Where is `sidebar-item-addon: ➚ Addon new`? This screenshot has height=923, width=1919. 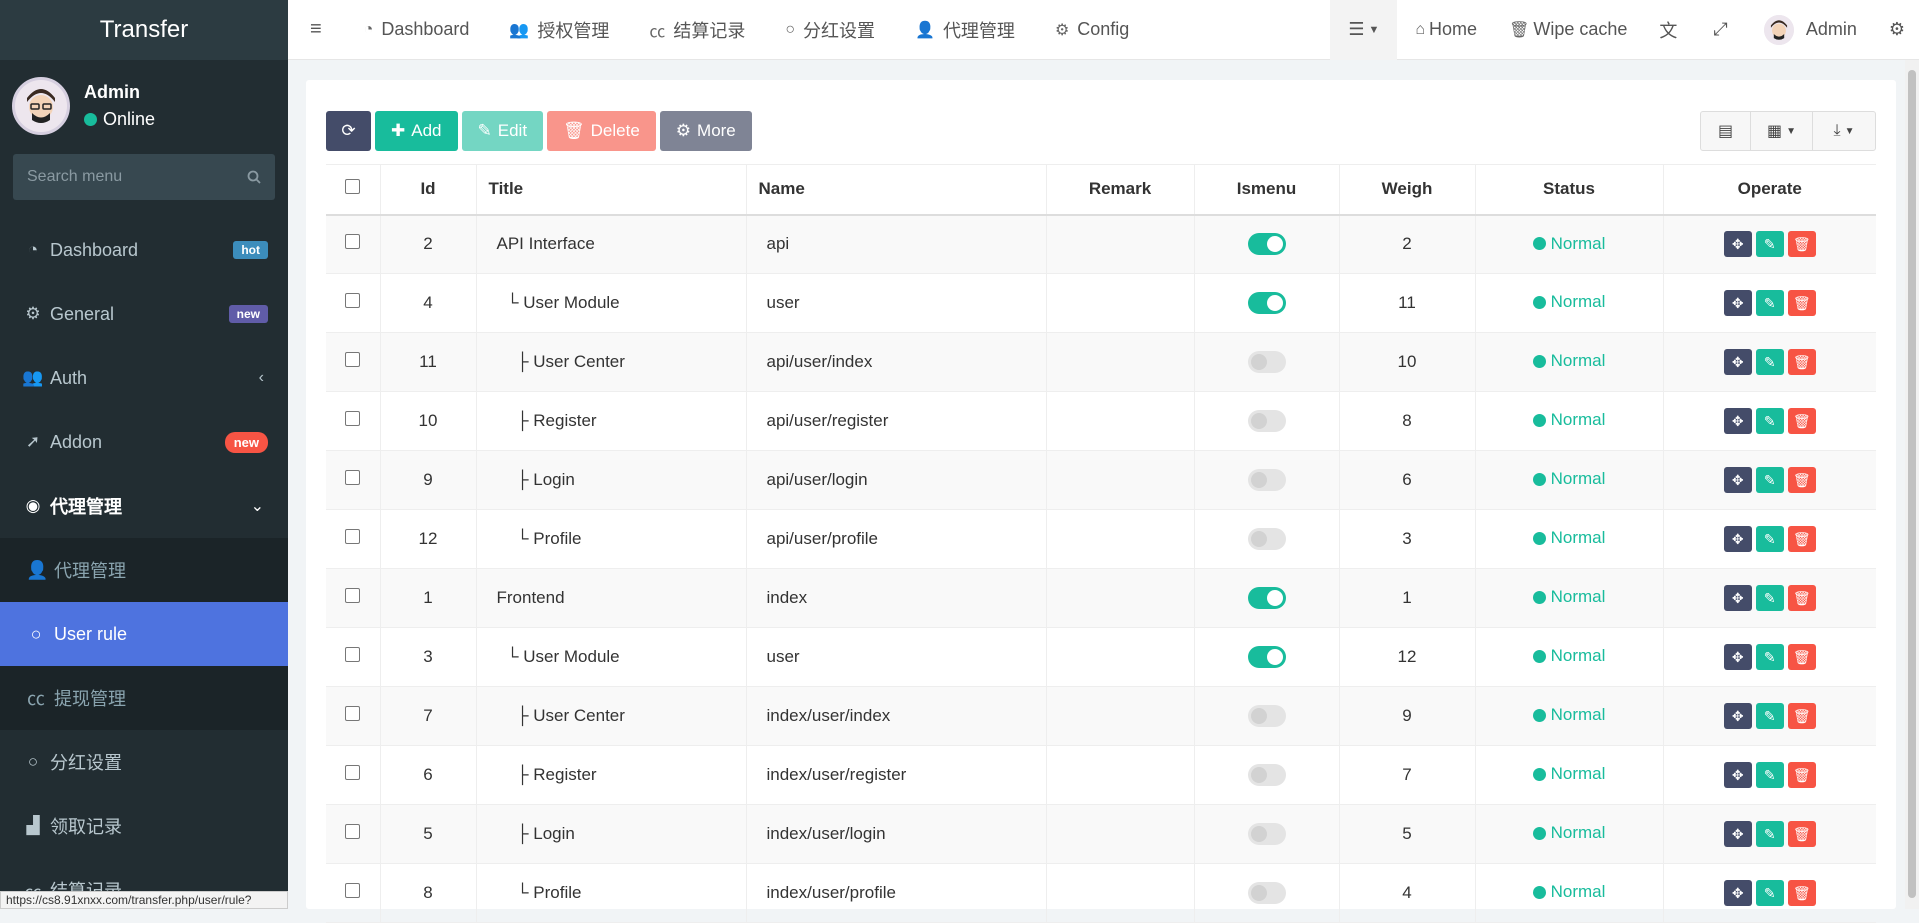 sidebar-item-addon: ➚ Addon new is located at coordinates (144, 442).